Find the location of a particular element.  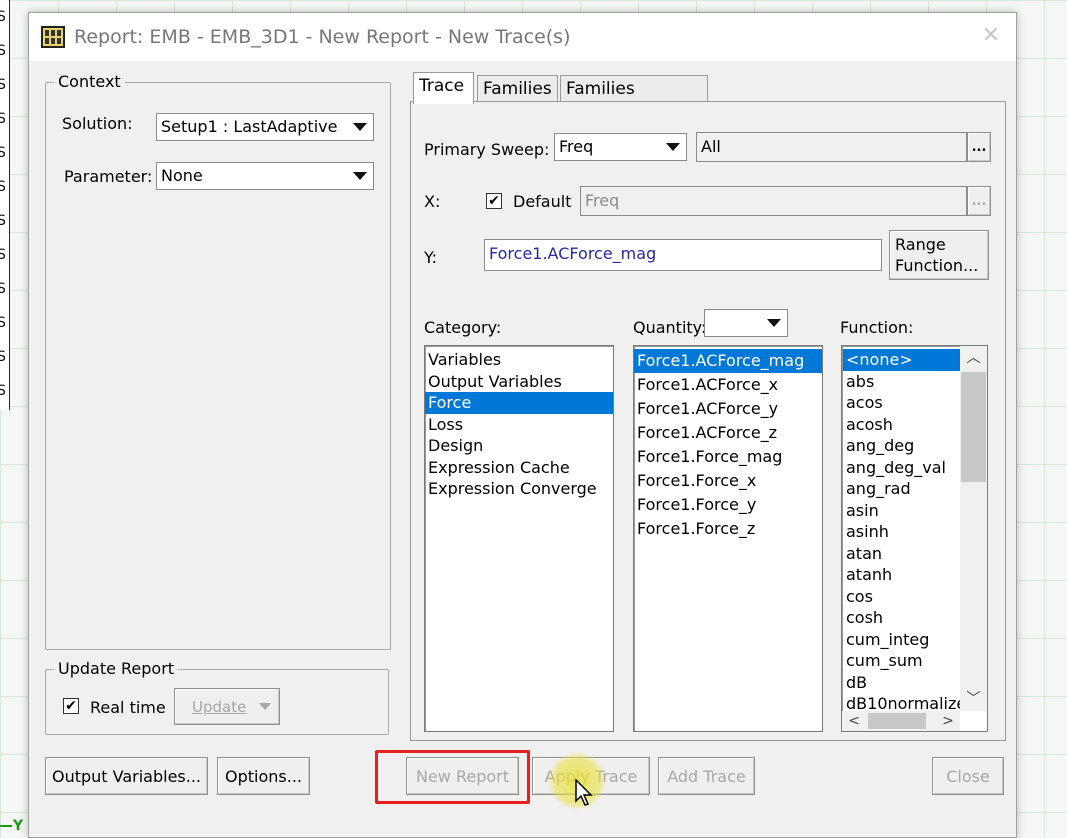

primary-sweep-select: Freq is located at coordinates (620, 147).